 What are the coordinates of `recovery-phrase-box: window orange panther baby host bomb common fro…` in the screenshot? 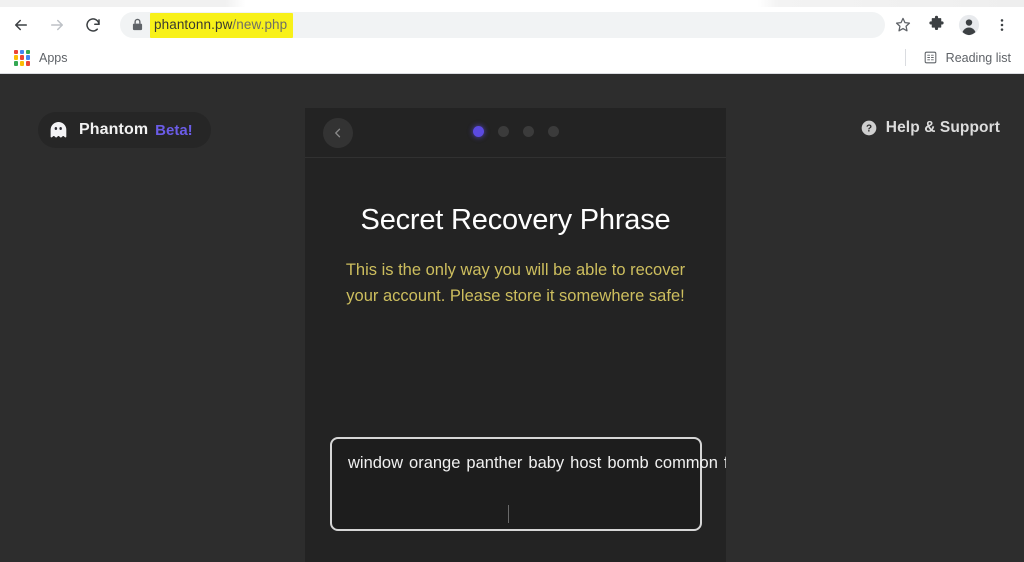 It's located at (528, 484).